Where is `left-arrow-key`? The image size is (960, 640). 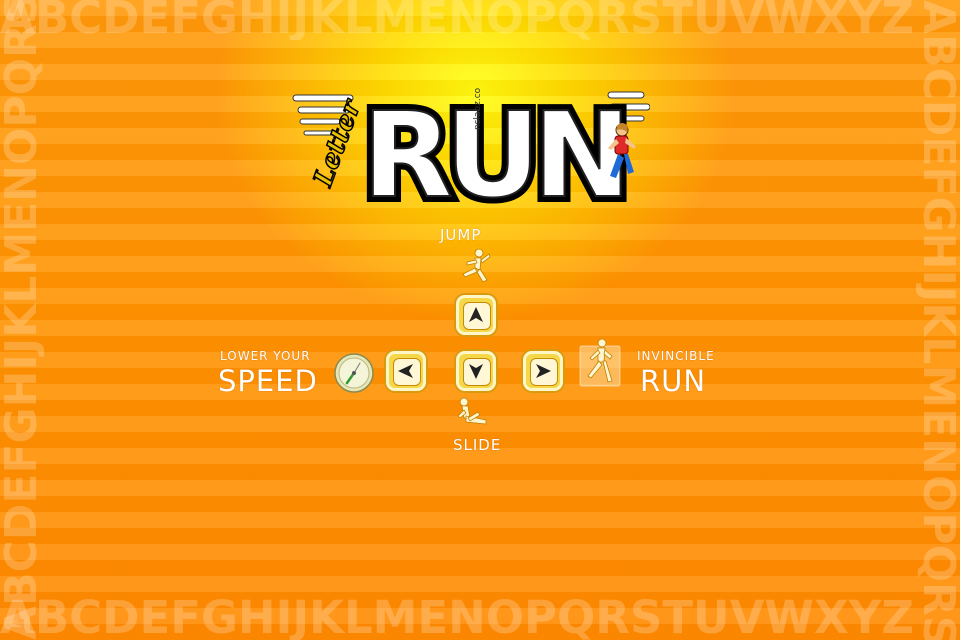
left-arrow-key is located at coordinates (406, 371).